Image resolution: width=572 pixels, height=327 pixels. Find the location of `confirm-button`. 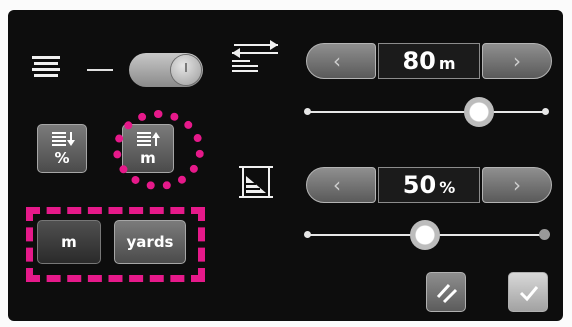

confirm-button is located at coordinates (528, 292).